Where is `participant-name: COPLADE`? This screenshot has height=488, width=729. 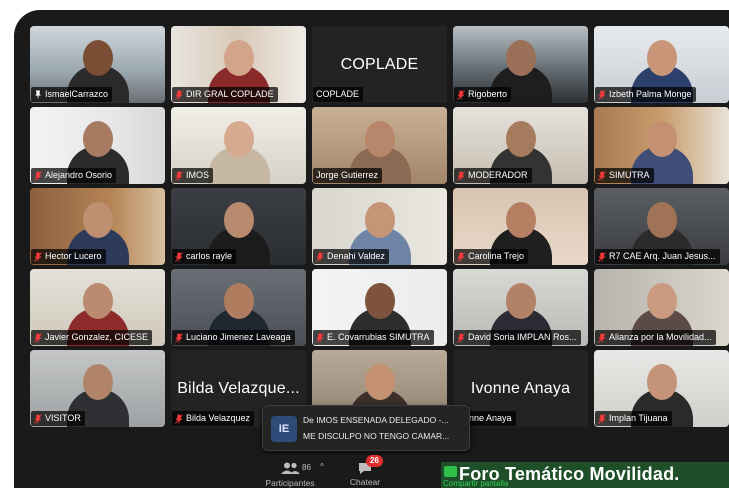
participant-name: COPLADE is located at coordinates (338, 94).